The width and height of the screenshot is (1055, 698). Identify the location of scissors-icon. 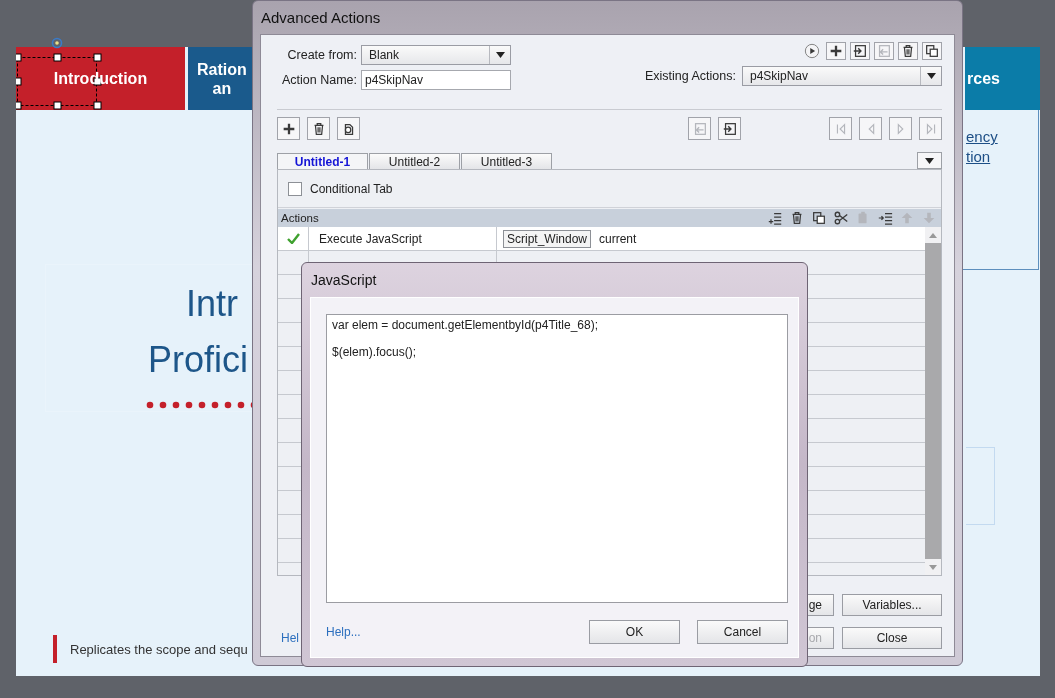
(841, 218).